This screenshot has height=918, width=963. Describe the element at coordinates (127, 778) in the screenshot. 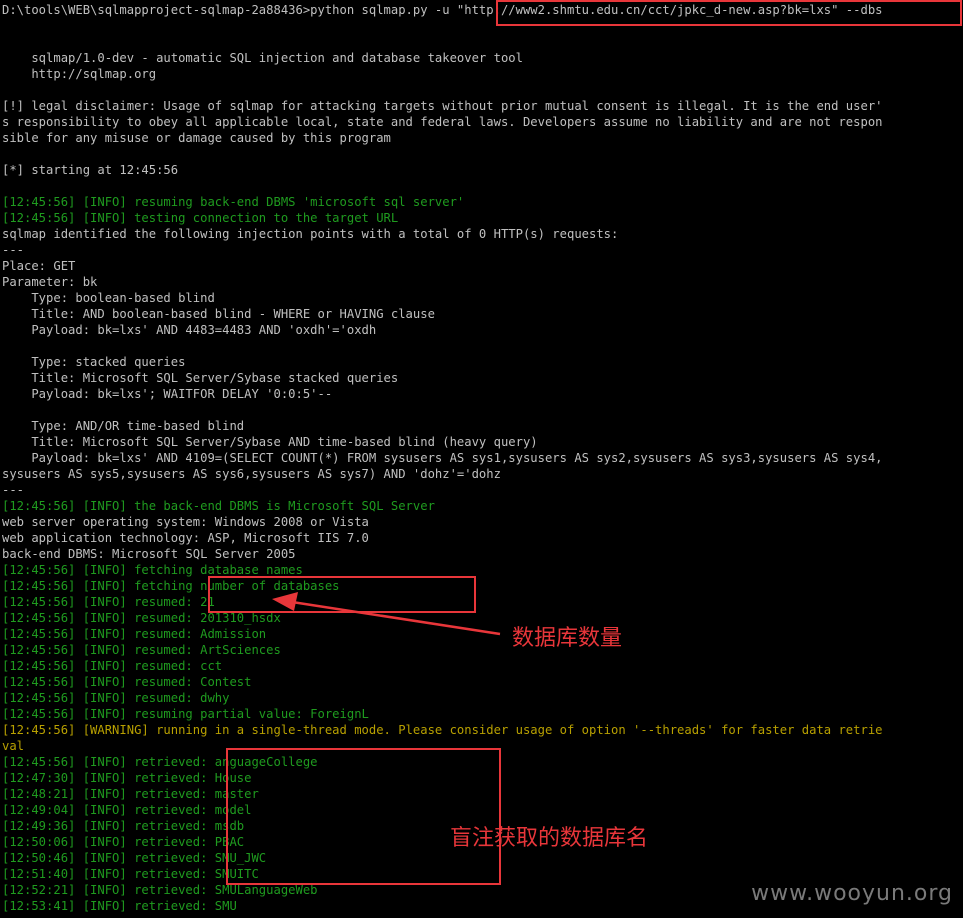

I see `terminal-line: [12:47:30] [INFO] retrieved: House` at that location.